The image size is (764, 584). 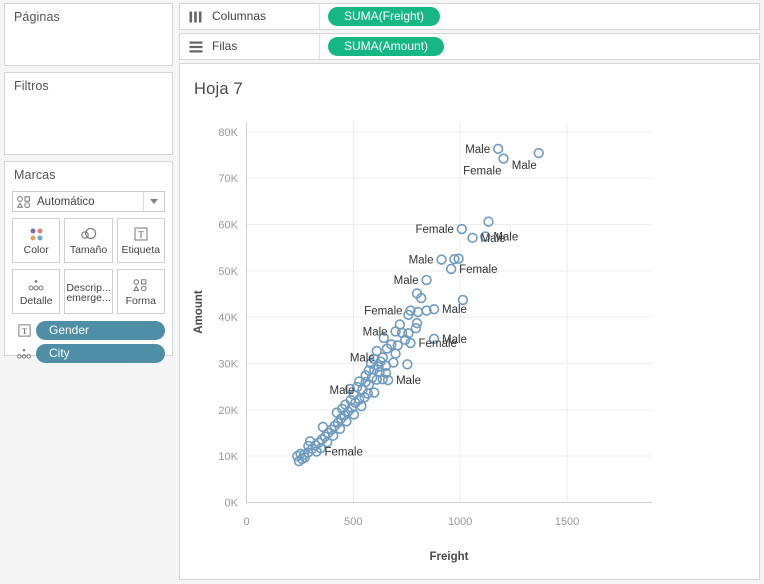 I want to click on y-tick-label: 70K, so click(x=228, y=179).